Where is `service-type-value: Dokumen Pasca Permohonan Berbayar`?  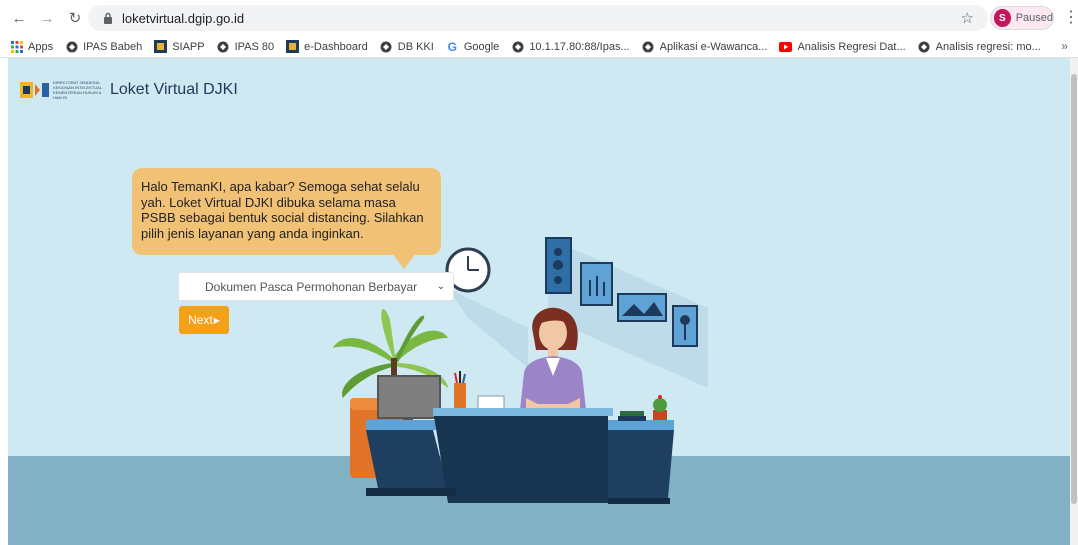
service-type-value: Dokumen Pasca Permohonan Berbayar is located at coordinates (311, 286).